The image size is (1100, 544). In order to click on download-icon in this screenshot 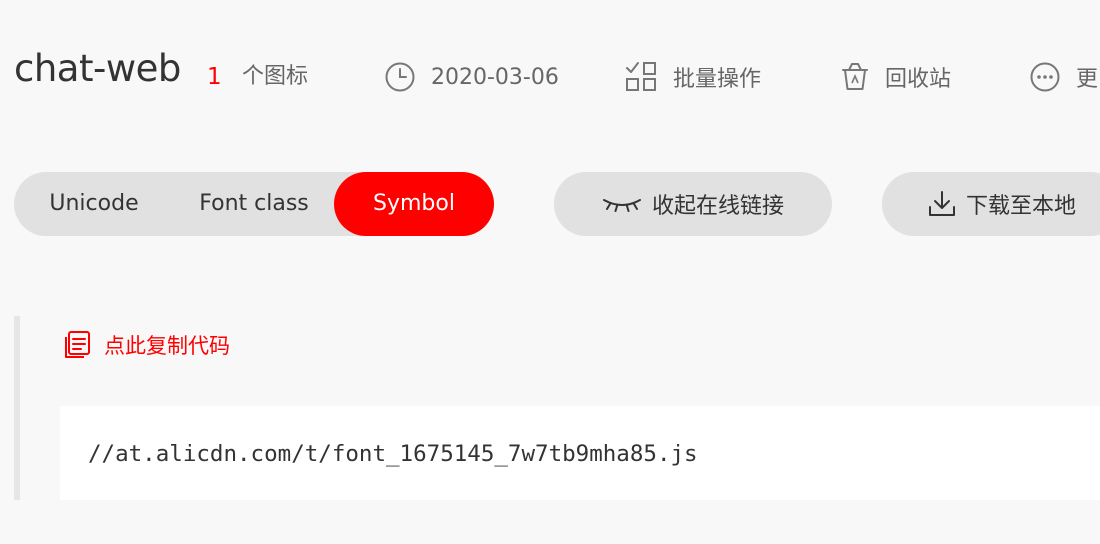, I will do `click(941, 203)`.